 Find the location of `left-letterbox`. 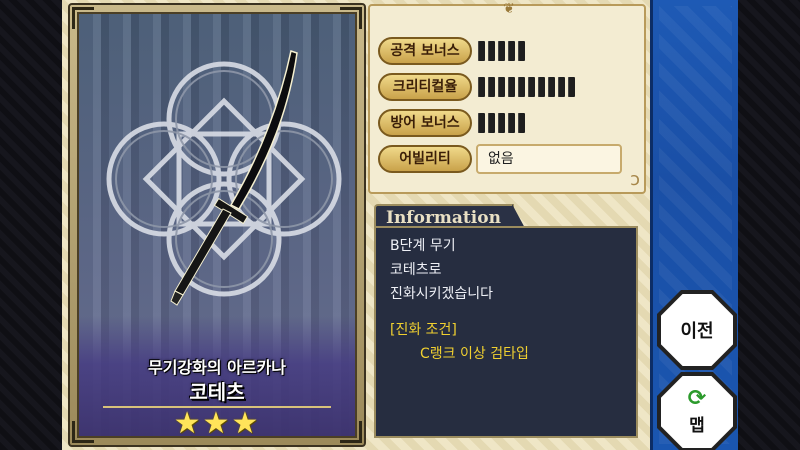

left-letterbox is located at coordinates (31, 225).